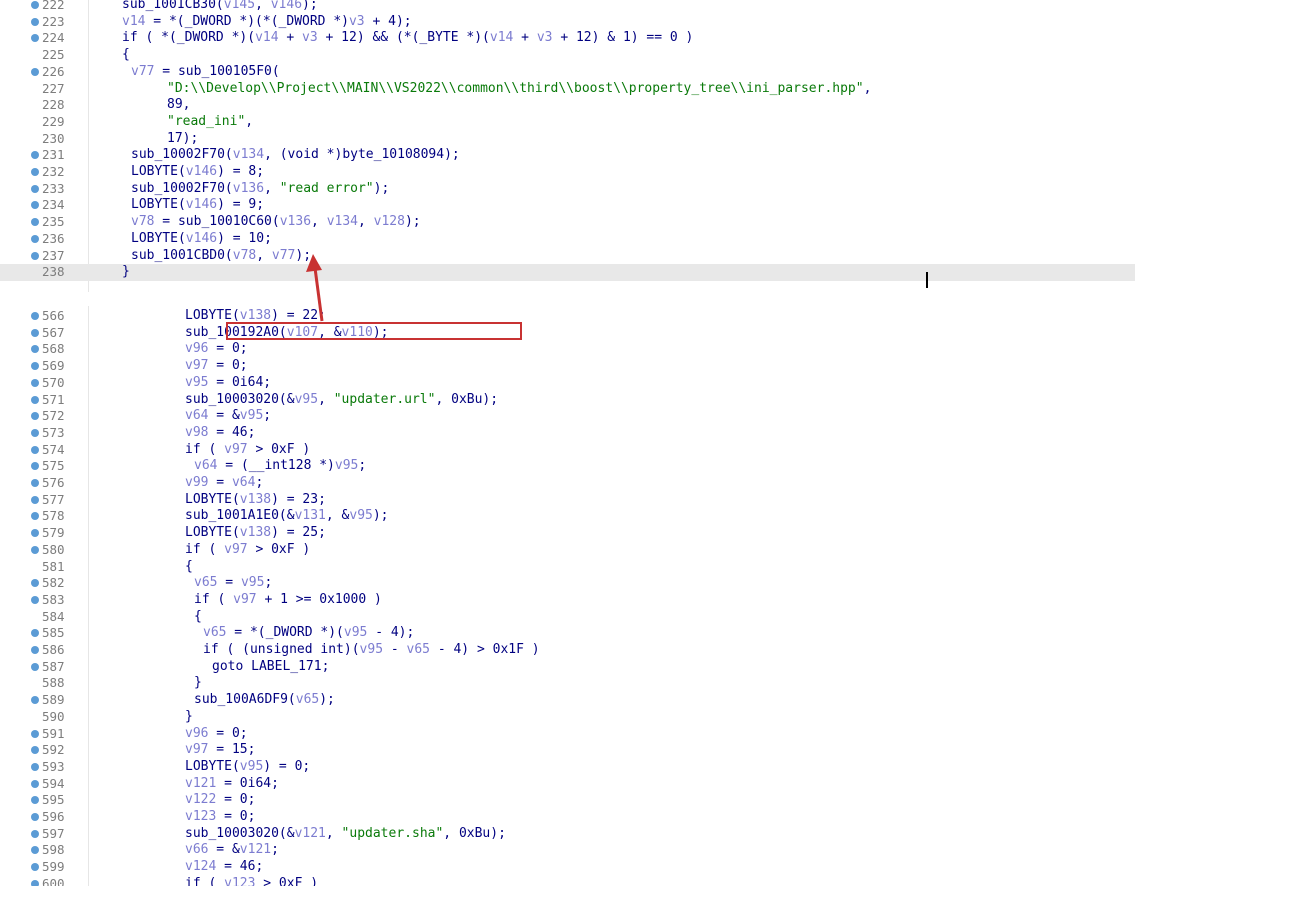 This screenshot has height=906, width=1303. Describe the element at coordinates (567, 700) in the screenshot. I see `code-line: 589 sub_100A6DF9(v65);` at that location.